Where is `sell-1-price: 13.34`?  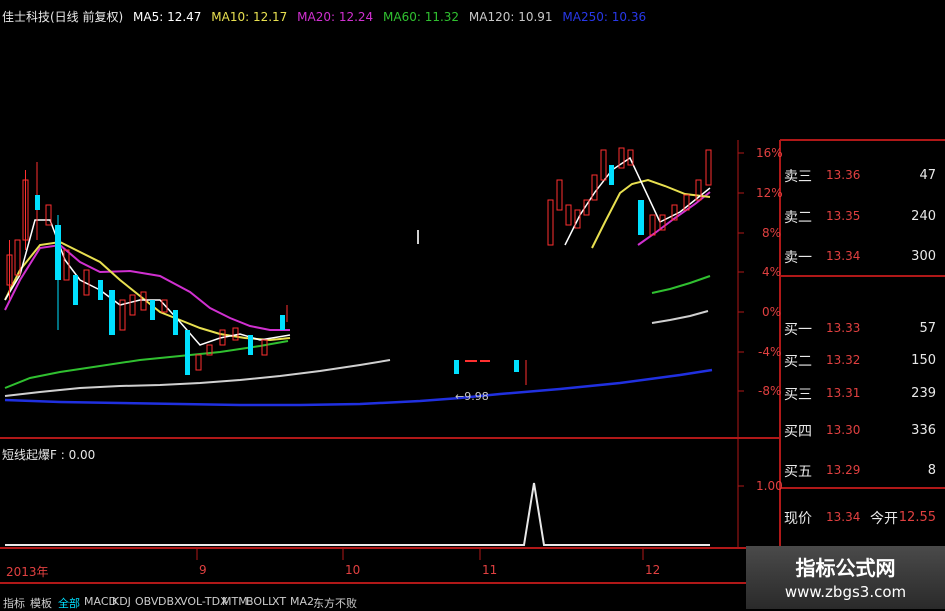
sell-1-price: 13.34 is located at coordinates (843, 256).